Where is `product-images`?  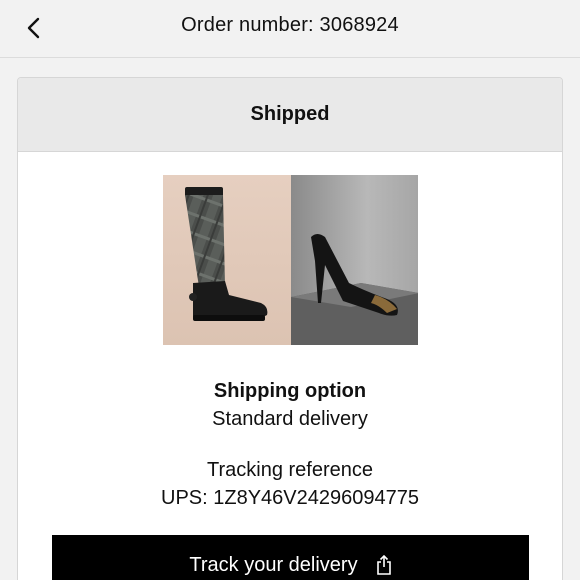 product-images is located at coordinates (290, 260).